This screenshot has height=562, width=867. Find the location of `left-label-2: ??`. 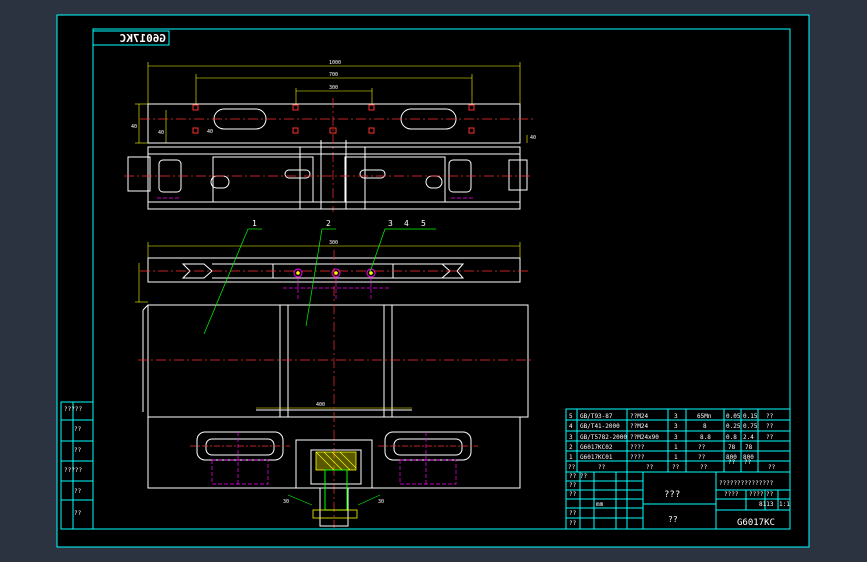

left-label-2: ?? is located at coordinates (78, 450).